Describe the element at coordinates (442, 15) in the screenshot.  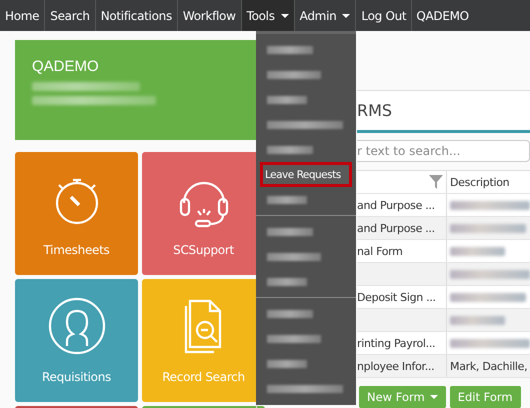
I see `nav-item: QADEMO` at that location.